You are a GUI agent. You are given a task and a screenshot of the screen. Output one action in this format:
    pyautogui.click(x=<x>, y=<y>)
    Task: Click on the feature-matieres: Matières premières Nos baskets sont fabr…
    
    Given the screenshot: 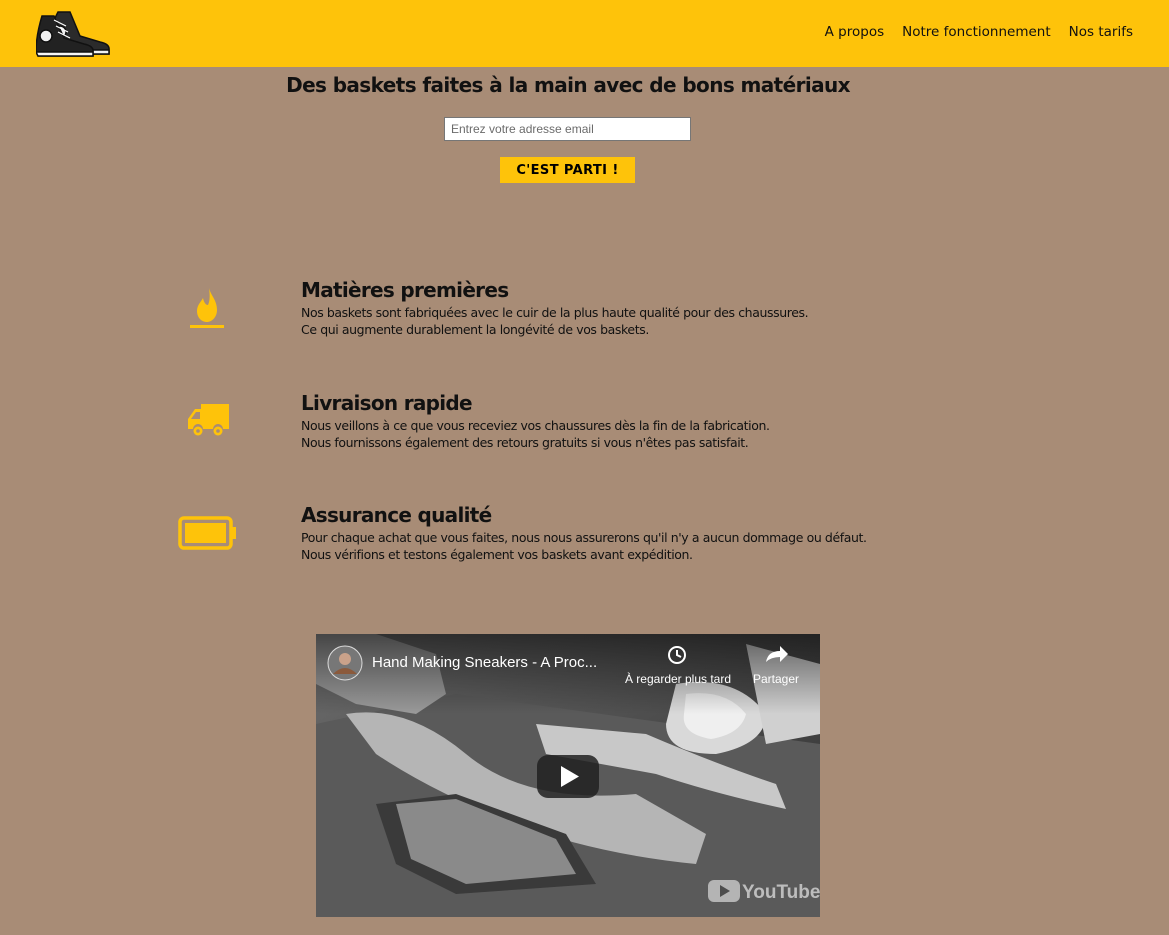 What is the action you would take?
    pyautogui.click(x=584, y=318)
    